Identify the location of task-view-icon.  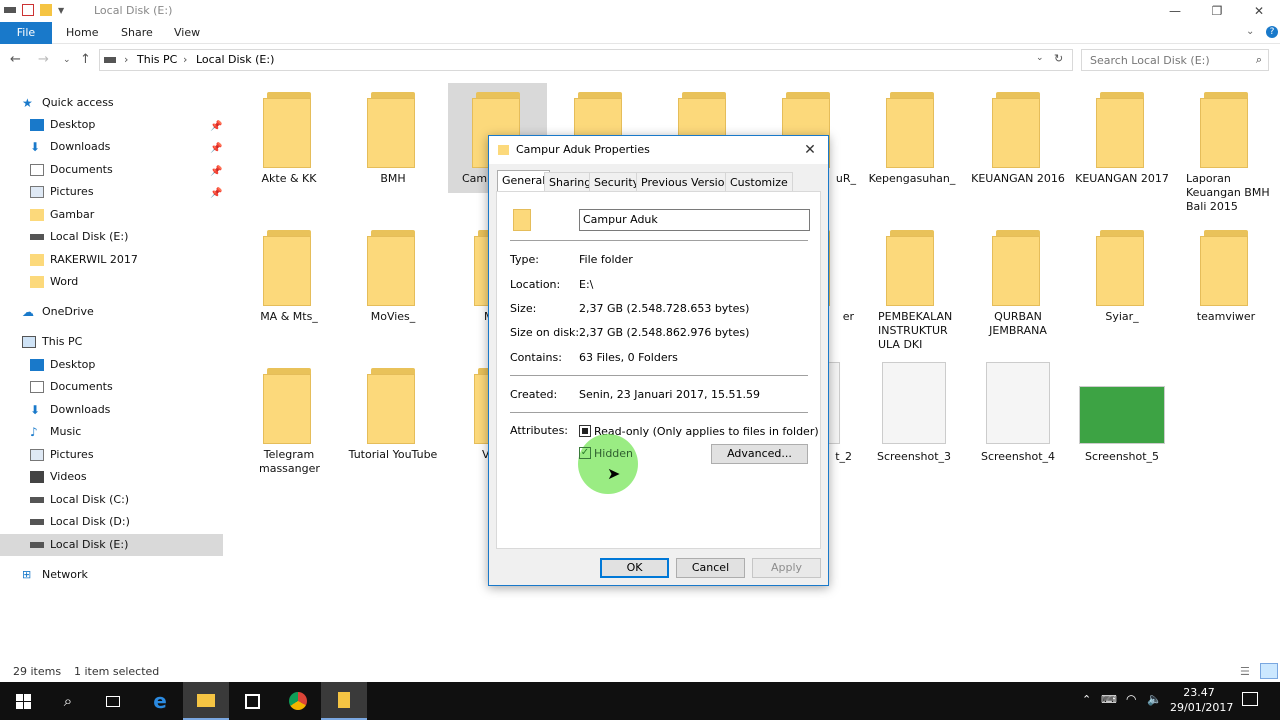
(113, 701).